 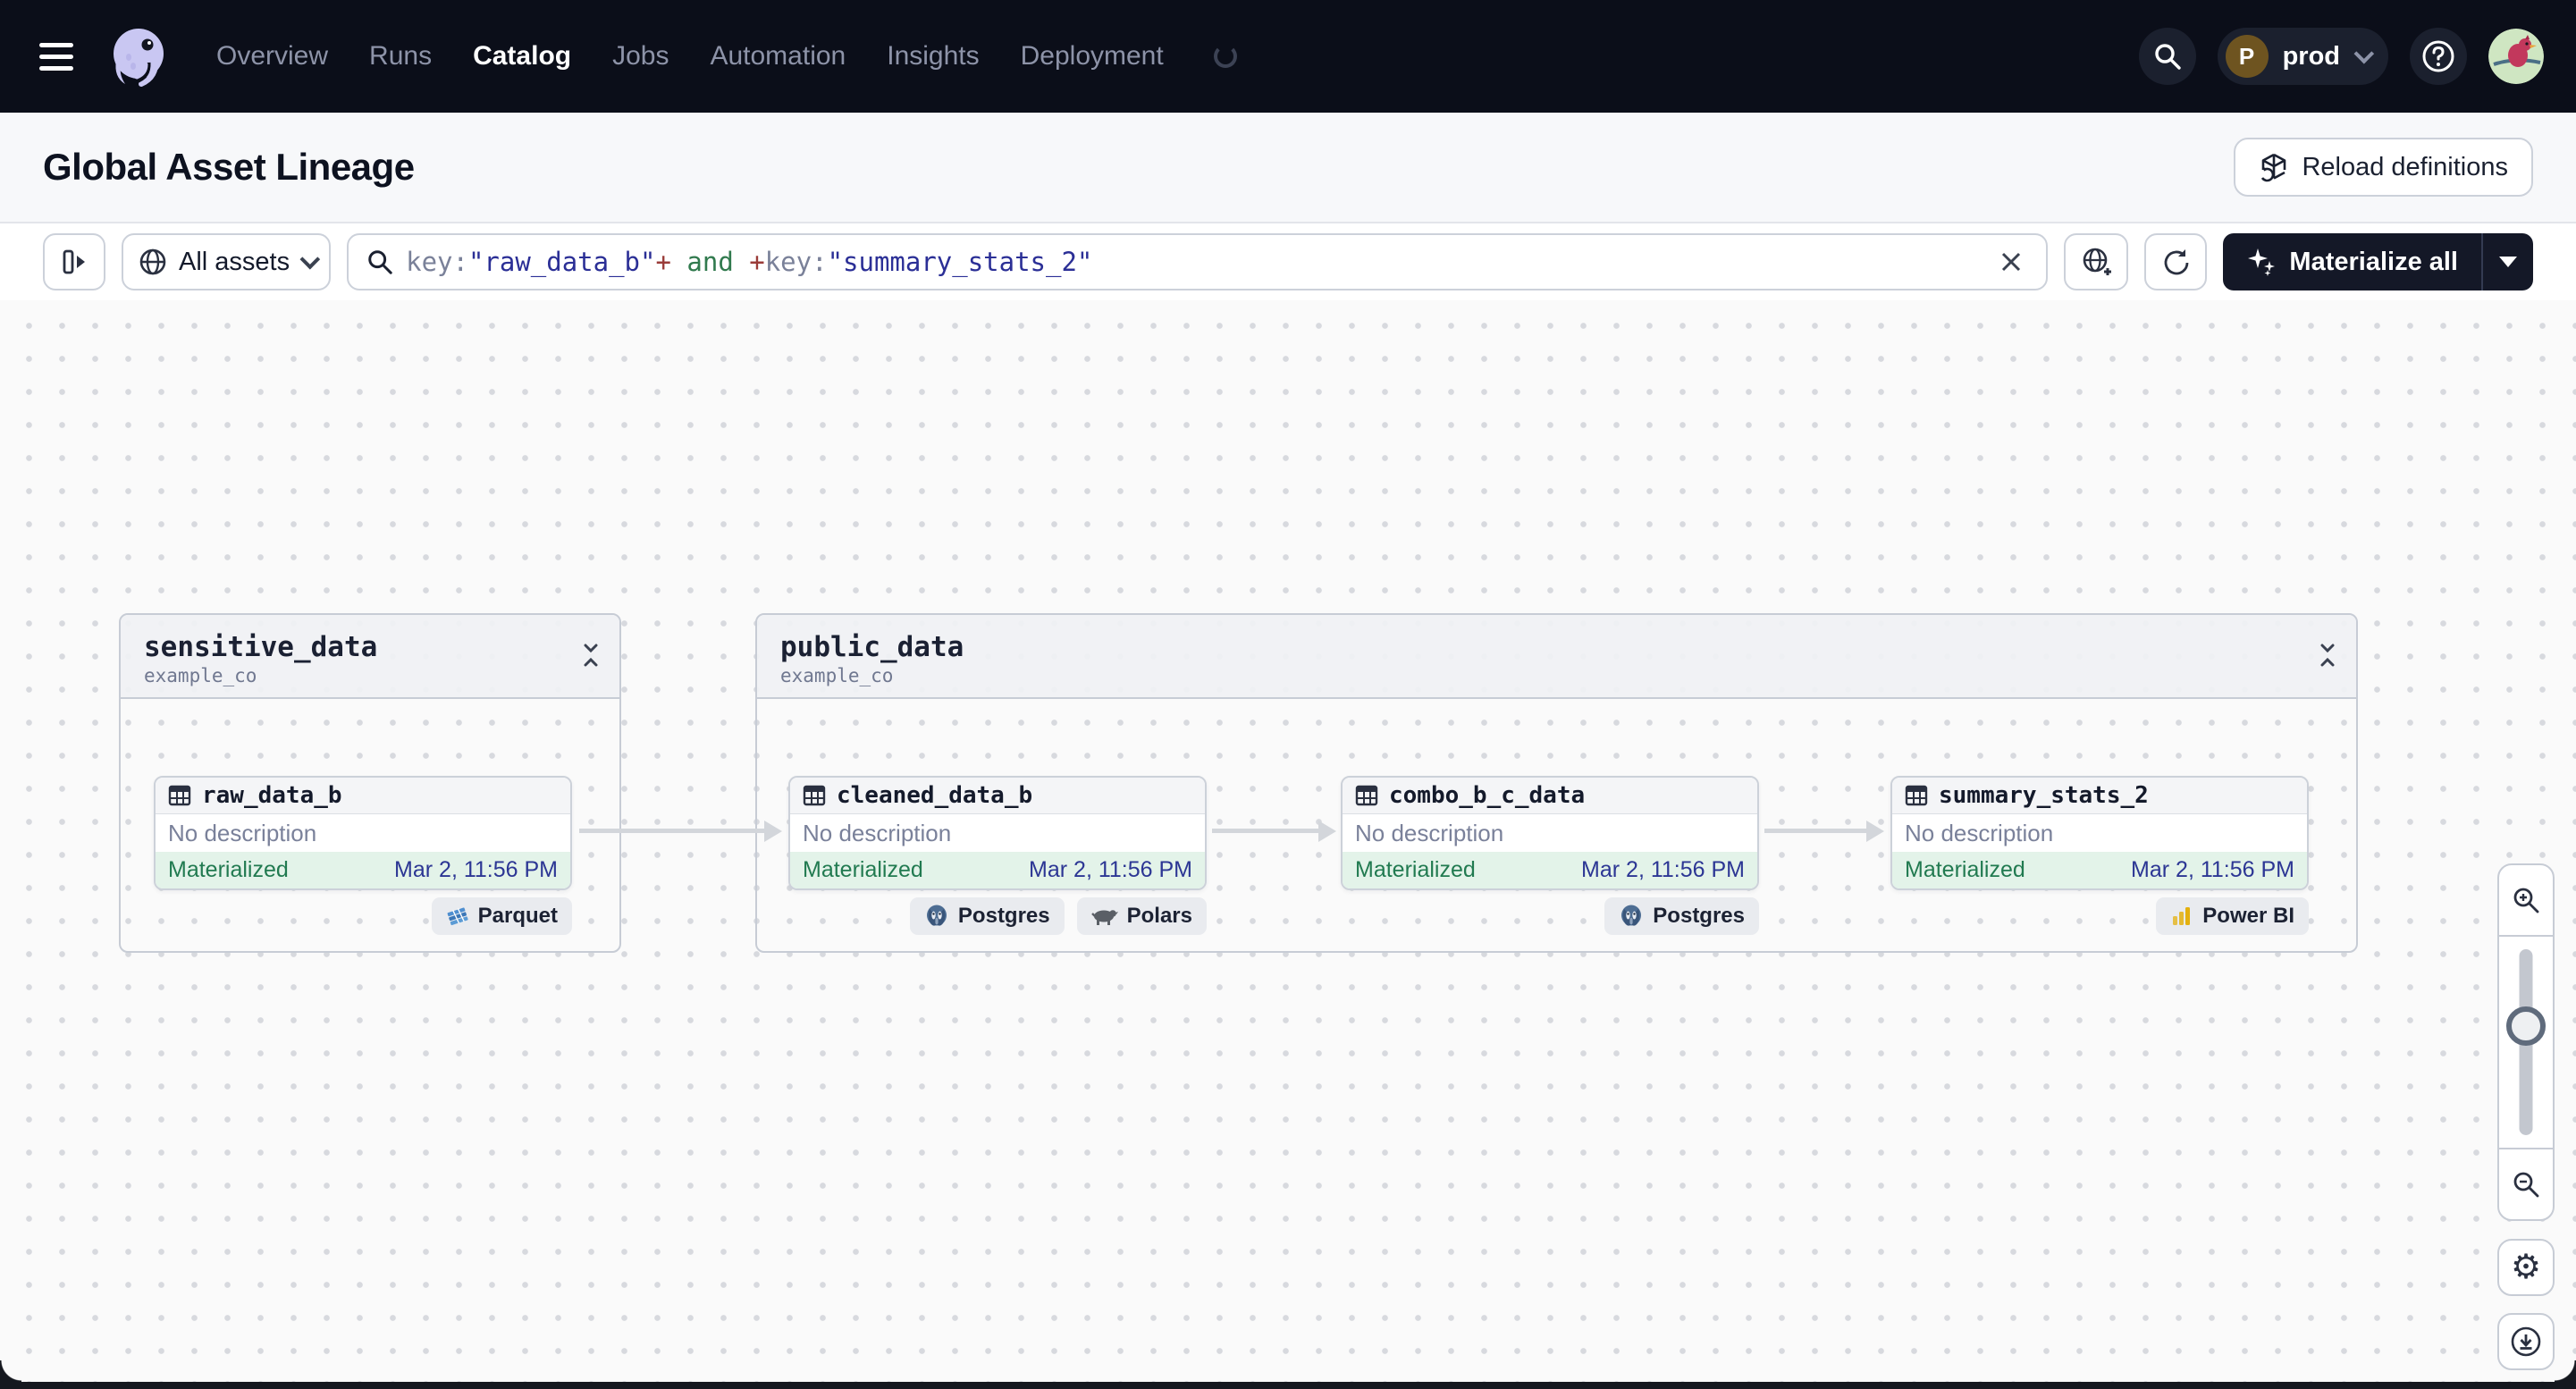 I want to click on tag-power-bi: Power BI, so click(x=2233, y=916).